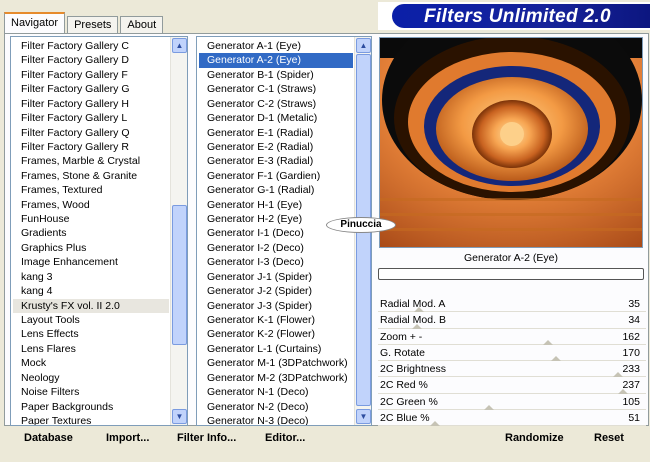  What do you see at coordinates (91, 205) in the screenshot?
I see `category-item: Frames, Wood` at bounding box center [91, 205].